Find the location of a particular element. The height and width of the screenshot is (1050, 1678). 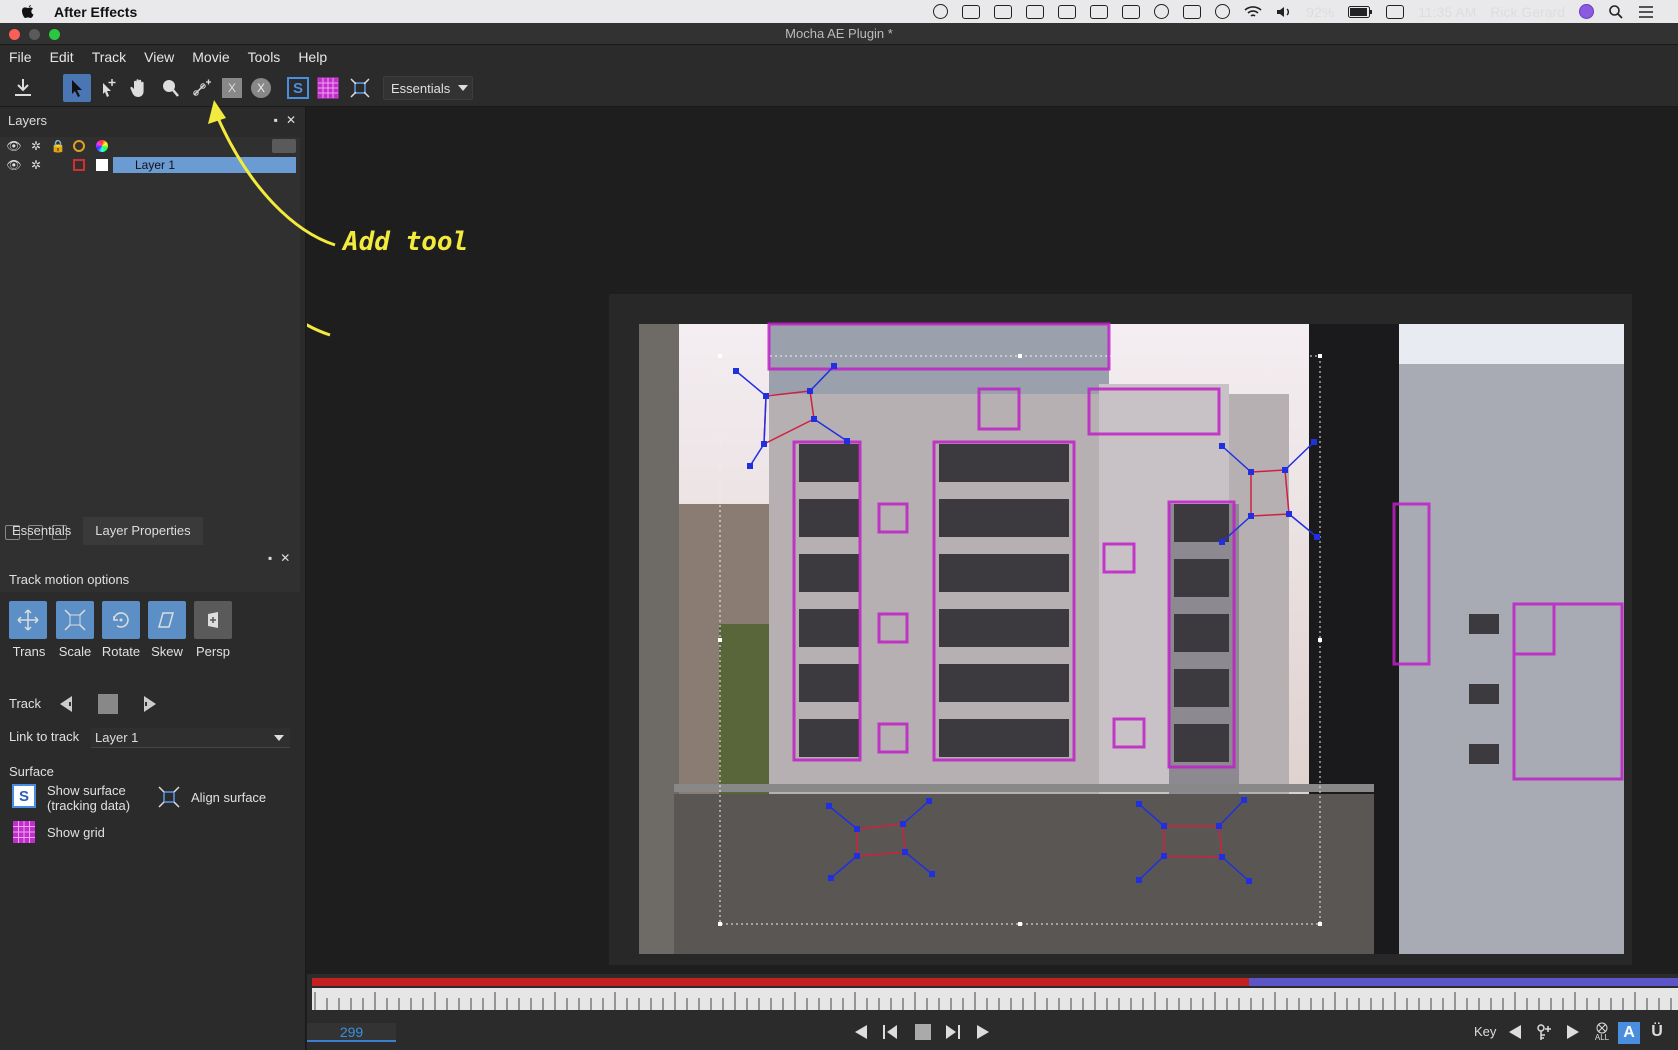

cog-icon: ✲ is located at coordinates (36, 165).